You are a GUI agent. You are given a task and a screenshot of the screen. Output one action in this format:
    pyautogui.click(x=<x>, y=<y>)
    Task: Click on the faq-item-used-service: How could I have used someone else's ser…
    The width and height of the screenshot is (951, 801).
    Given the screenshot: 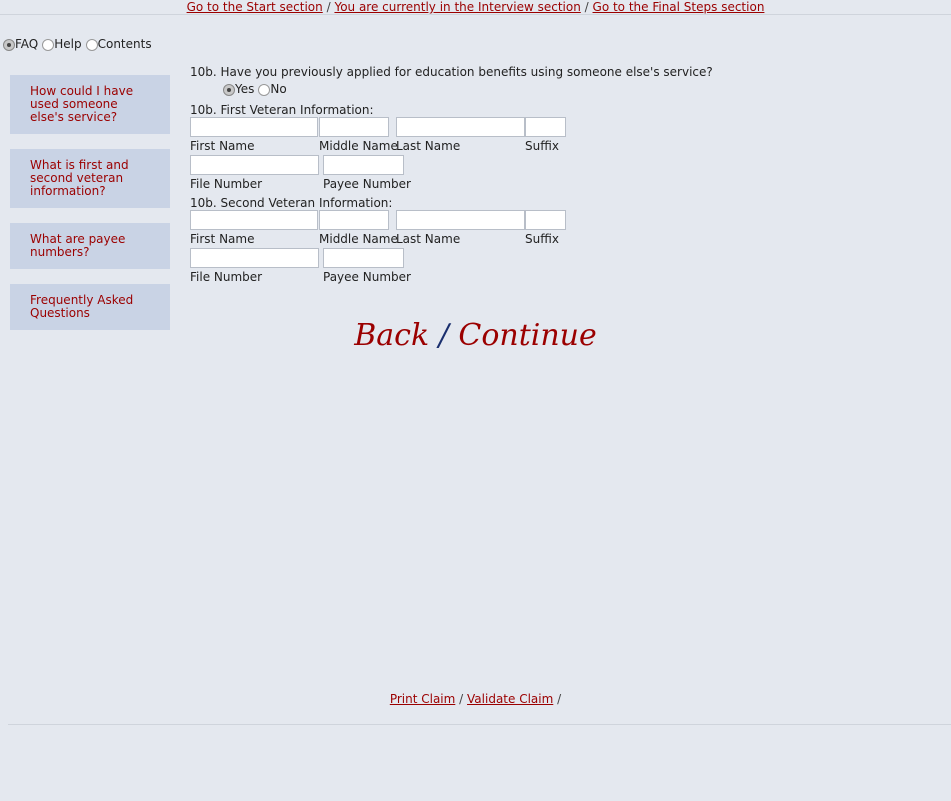 What is the action you would take?
    pyautogui.click(x=90, y=104)
    